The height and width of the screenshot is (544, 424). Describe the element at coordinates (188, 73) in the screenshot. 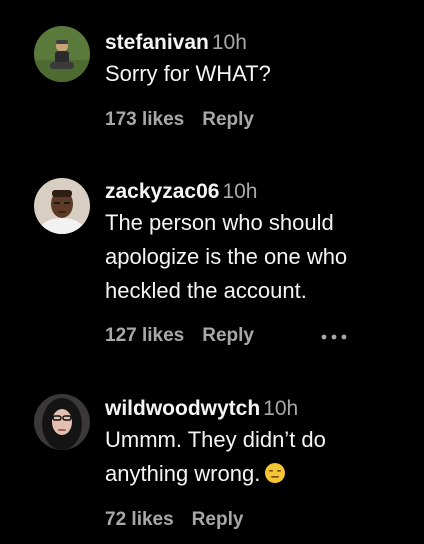

I see `comment-text: Sorry for WHAT?` at that location.